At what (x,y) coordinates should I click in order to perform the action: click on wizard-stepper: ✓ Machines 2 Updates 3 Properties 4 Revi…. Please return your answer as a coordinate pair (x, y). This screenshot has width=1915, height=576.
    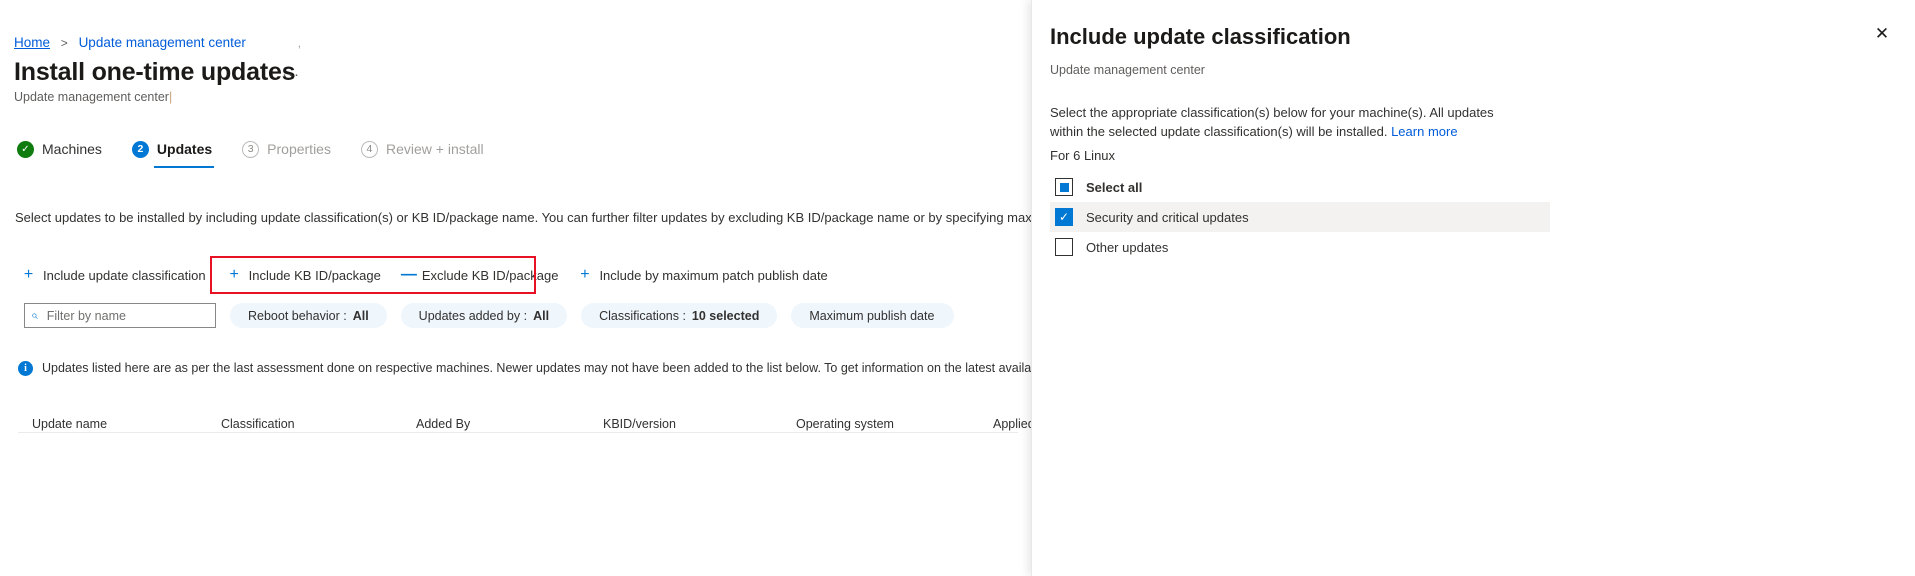
    Looking at the image, I should click on (263, 150).